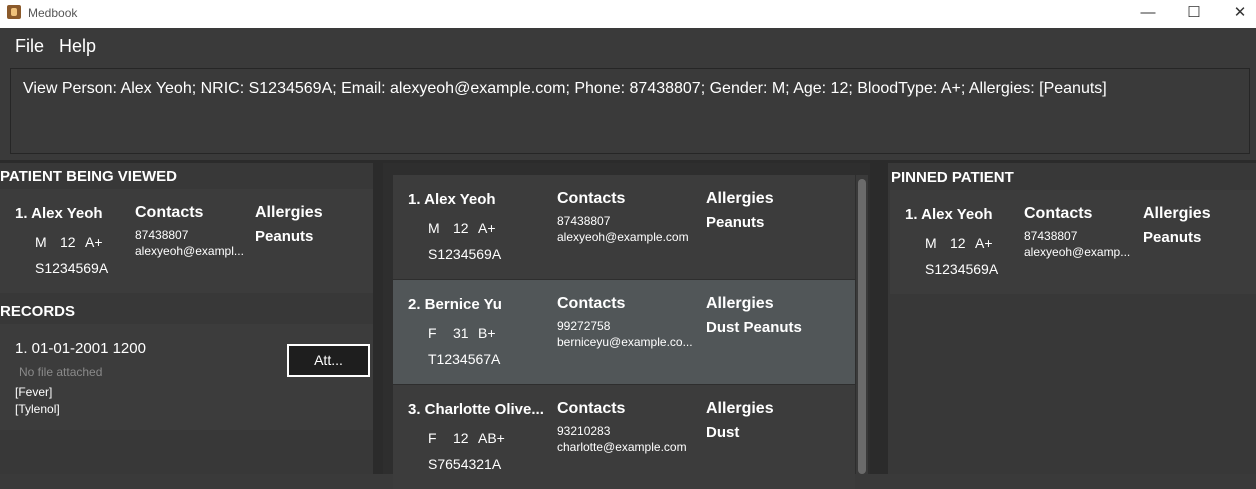 This screenshot has width=1256, height=489. What do you see at coordinates (29, 46) in the screenshot?
I see `menu-file: File` at bounding box center [29, 46].